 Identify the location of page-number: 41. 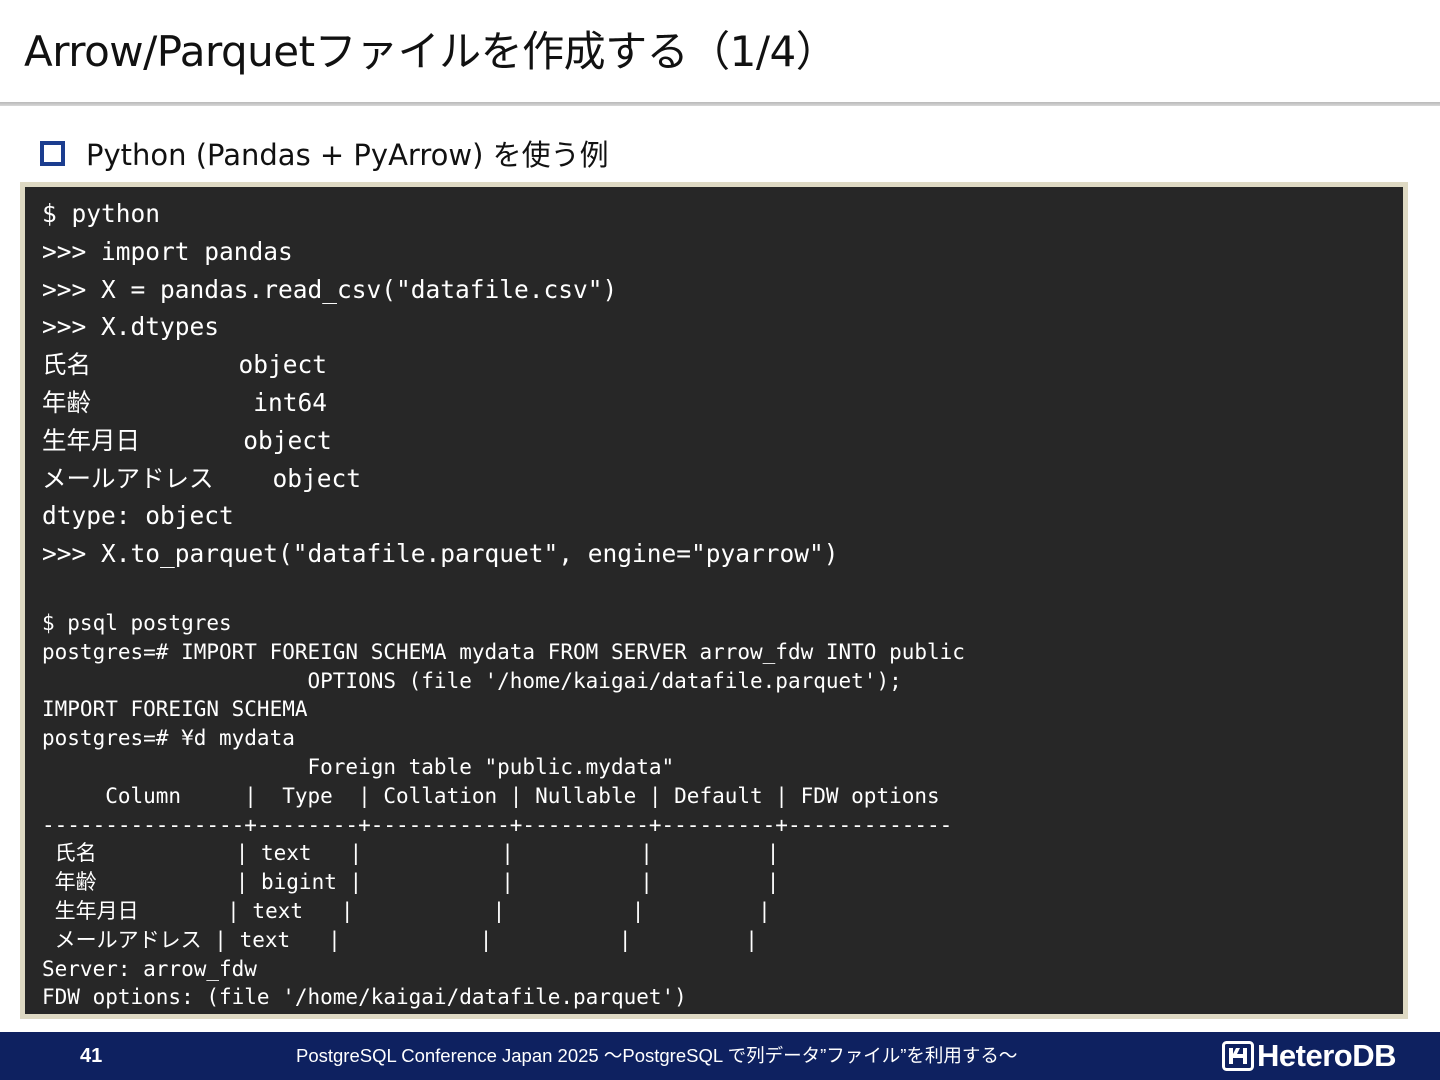
(91, 1056).